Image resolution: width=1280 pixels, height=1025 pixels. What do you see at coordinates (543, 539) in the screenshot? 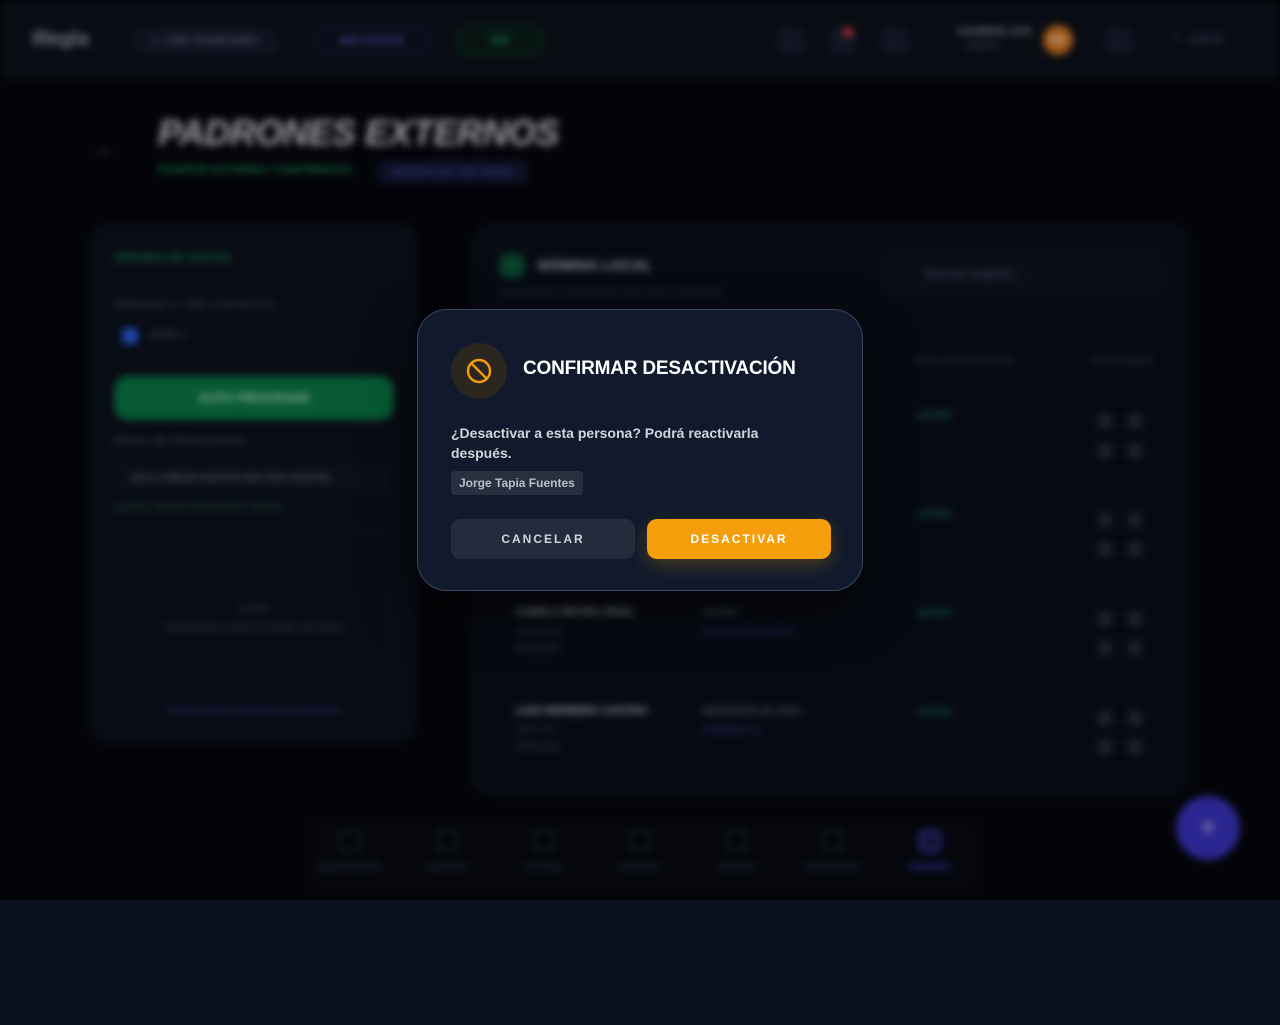
I see `cancel-button: CANCELAR` at bounding box center [543, 539].